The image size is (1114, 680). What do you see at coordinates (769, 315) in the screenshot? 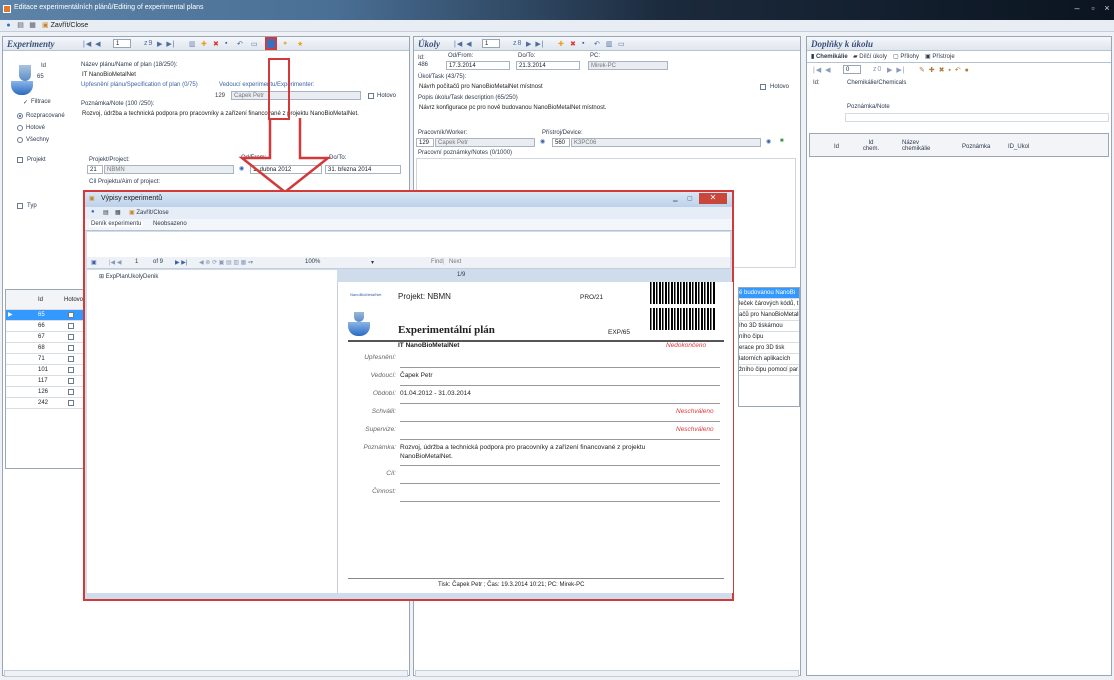
I see `list-item: ačů pro NanoBioMetalN` at bounding box center [769, 315].